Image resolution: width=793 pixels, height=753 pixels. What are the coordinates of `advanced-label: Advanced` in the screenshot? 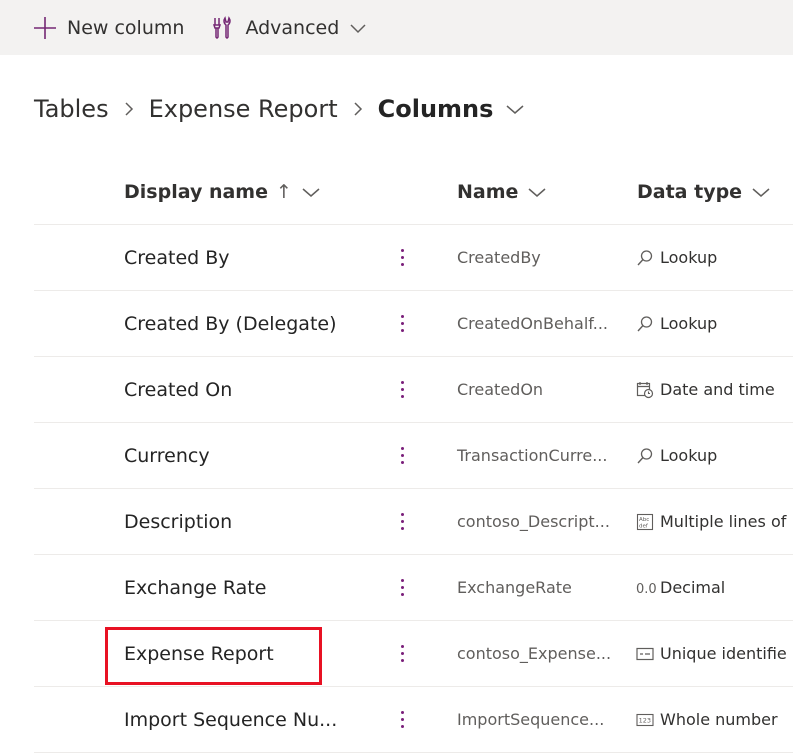 It's located at (292, 27).